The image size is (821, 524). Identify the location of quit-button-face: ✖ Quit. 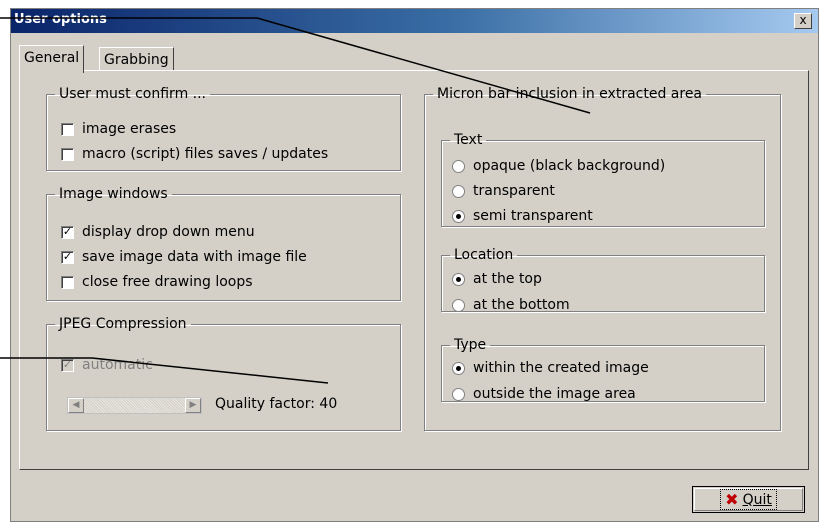
(748, 499).